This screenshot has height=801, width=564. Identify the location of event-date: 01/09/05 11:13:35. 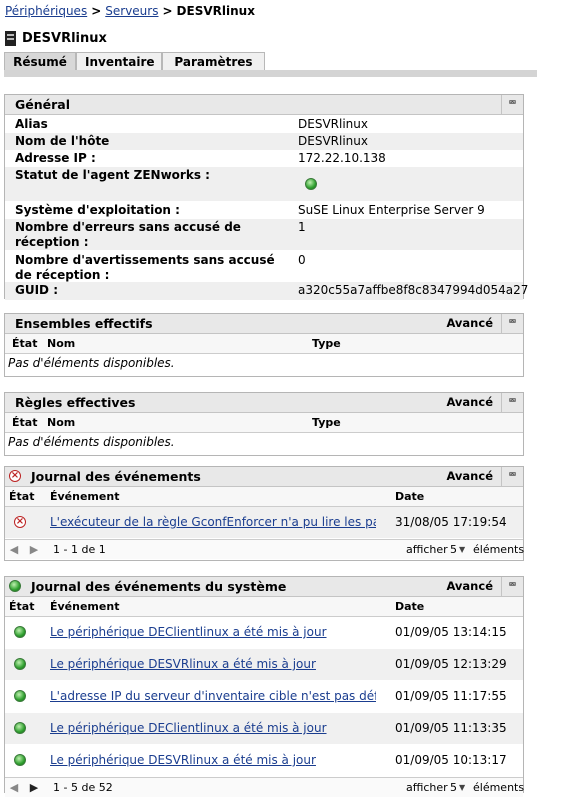
(451, 728).